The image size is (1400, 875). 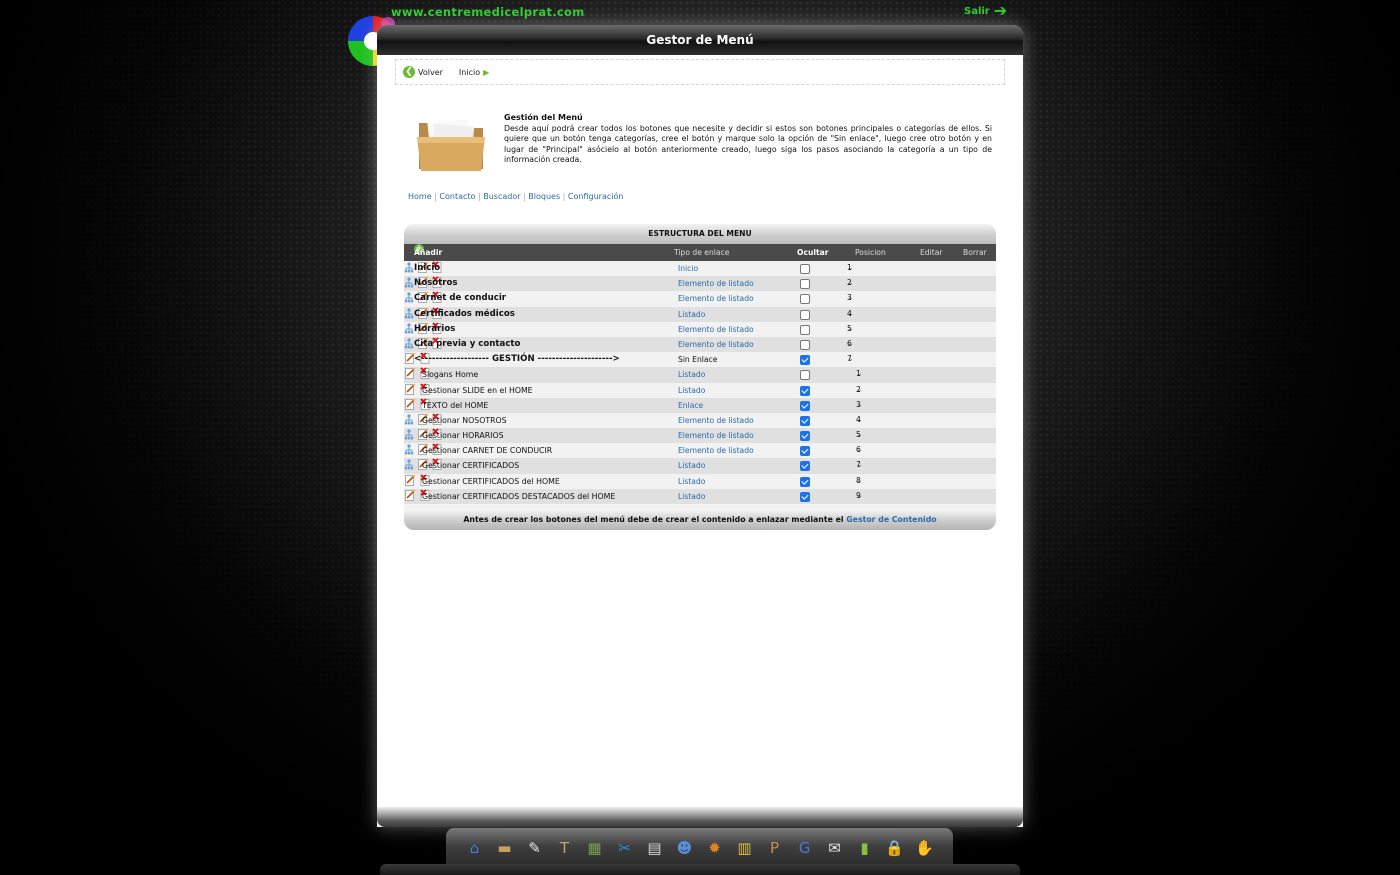 I want to click on back-button: ❮ Volver, so click(x=423, y=72).